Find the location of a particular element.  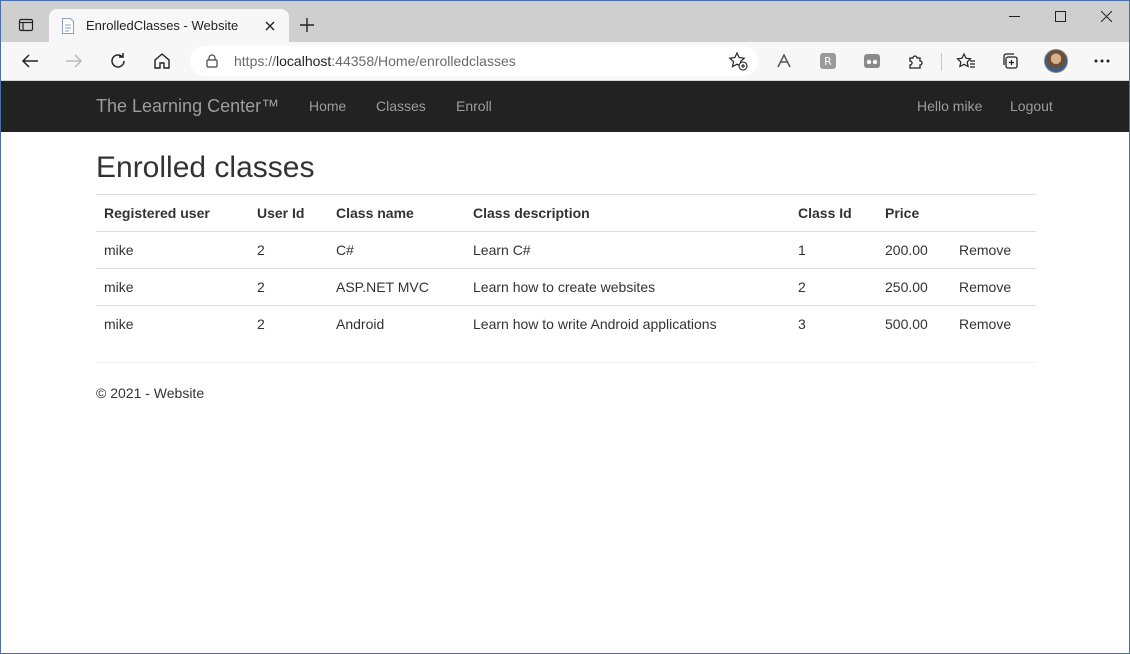

cell-price: 500.00 is located at coordinates (914, 324).